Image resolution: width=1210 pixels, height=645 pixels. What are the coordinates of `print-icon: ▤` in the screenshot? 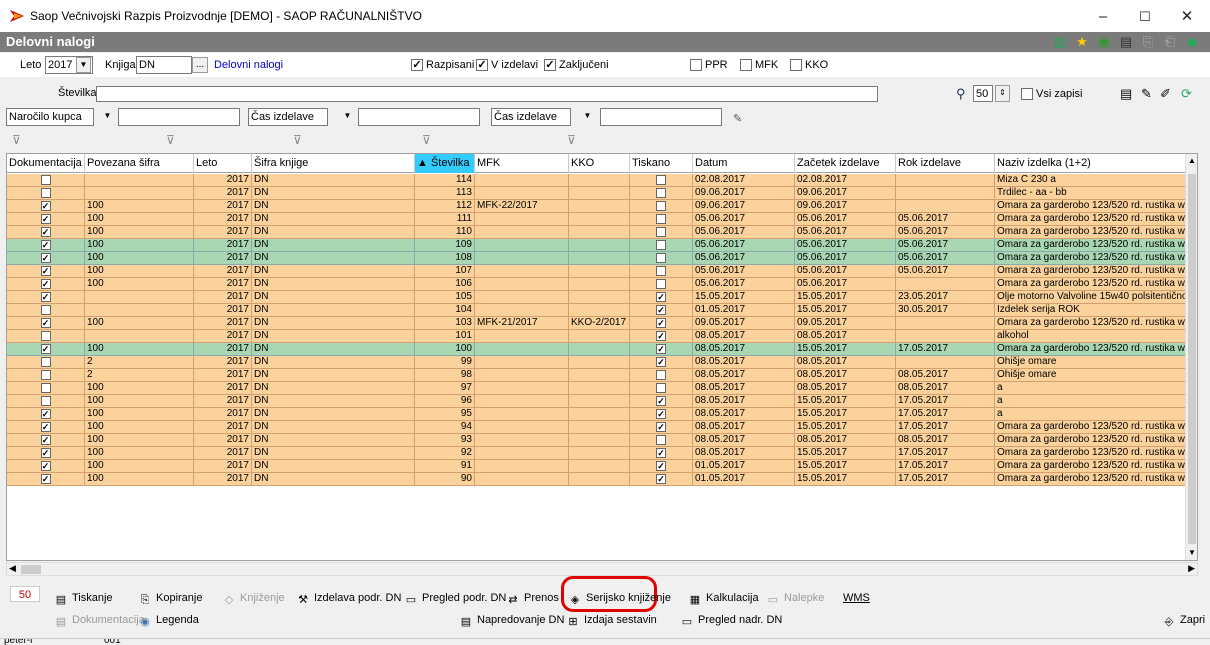 It's located at (1126, 42).